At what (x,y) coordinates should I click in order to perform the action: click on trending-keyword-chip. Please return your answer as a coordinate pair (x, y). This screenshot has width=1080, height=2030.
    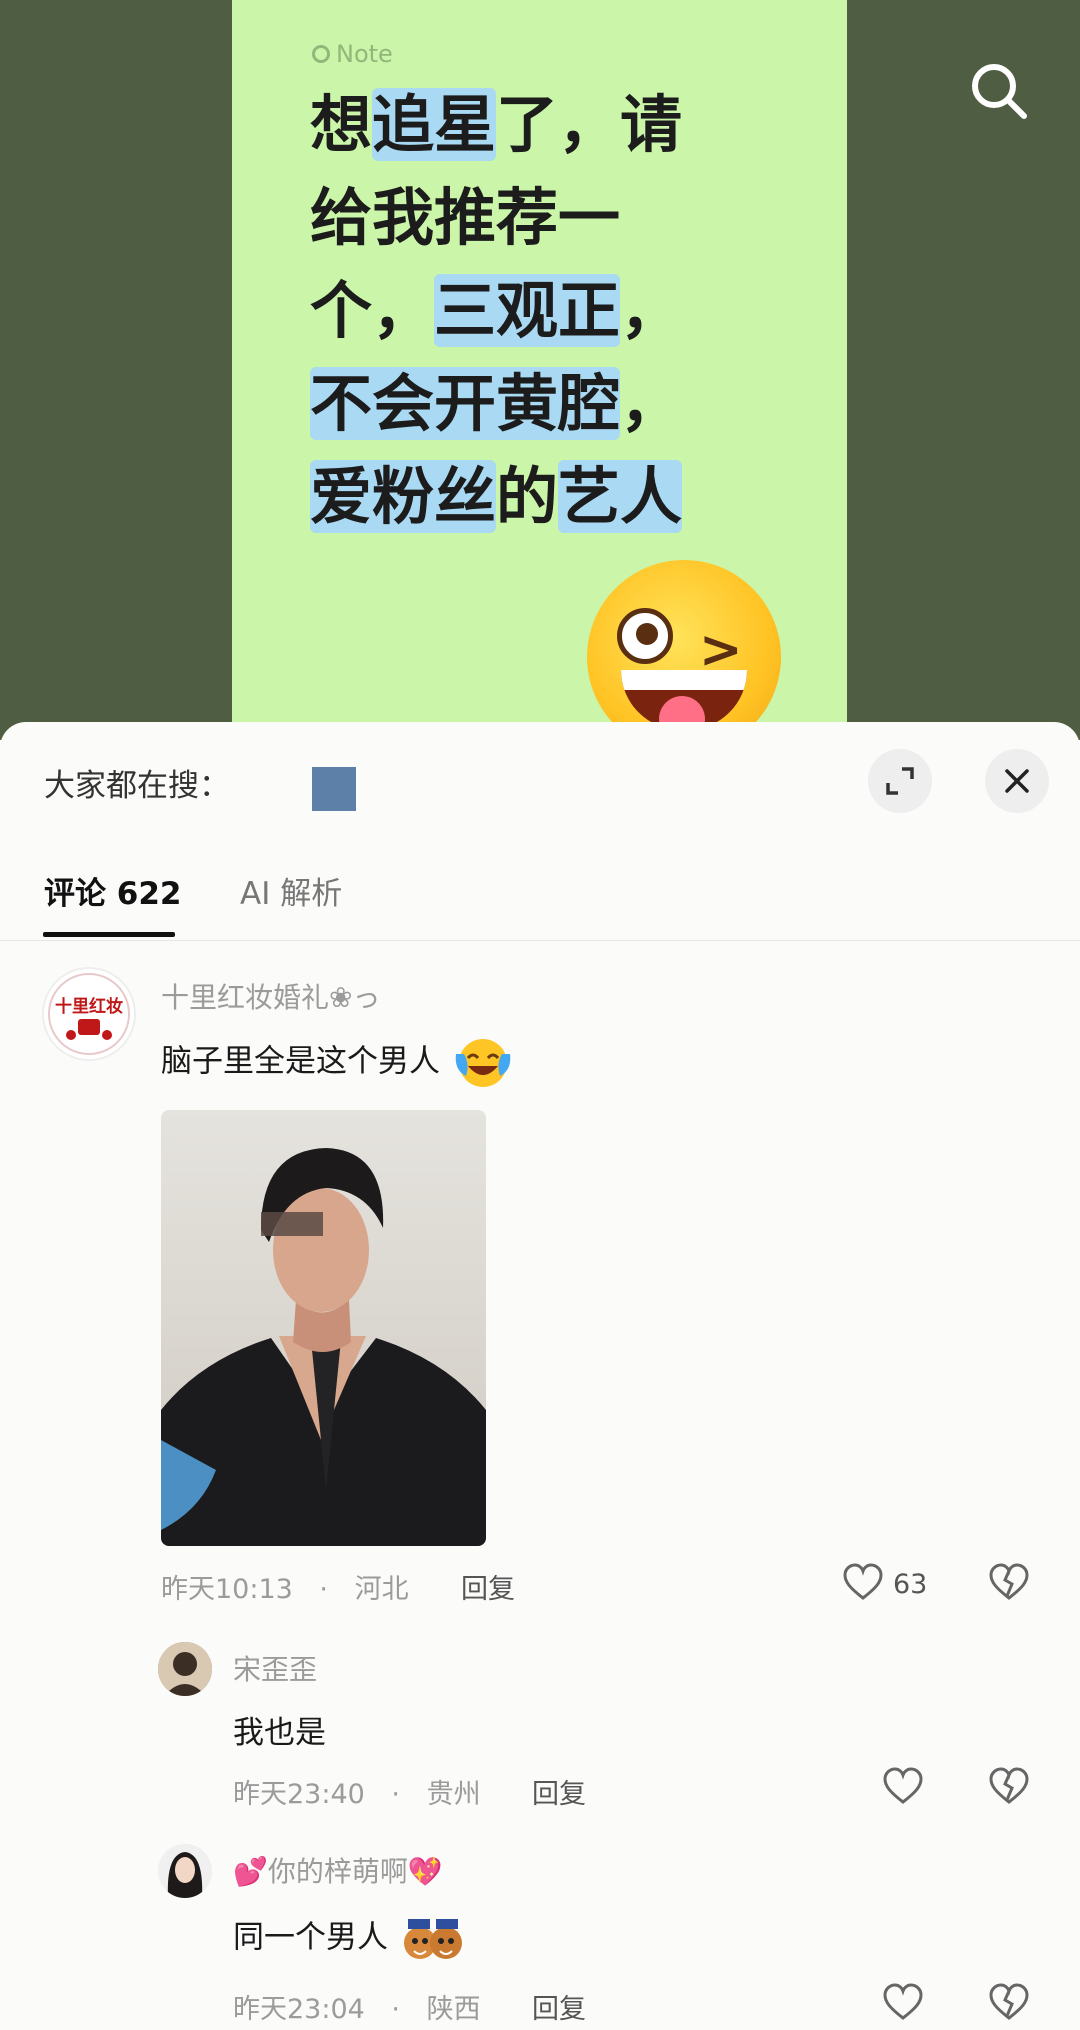
    Looking at the image, I should click on (334, 789).